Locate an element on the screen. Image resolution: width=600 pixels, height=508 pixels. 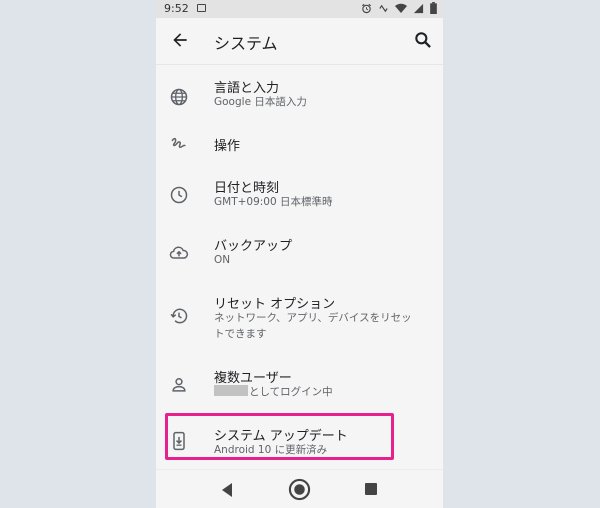
status-time: 9:52 is located at coordinates (176, 8).